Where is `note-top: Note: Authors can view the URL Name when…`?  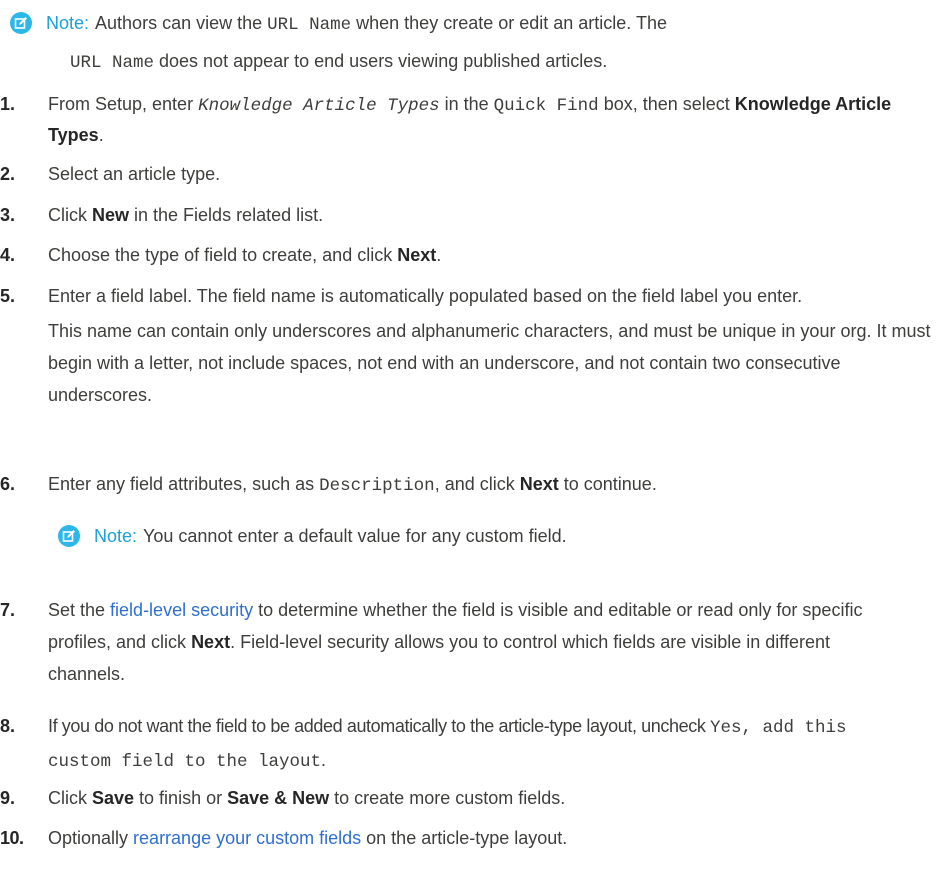 note-top: Note: Authors can view the URL Name when… is located at coordinates (475, 24).